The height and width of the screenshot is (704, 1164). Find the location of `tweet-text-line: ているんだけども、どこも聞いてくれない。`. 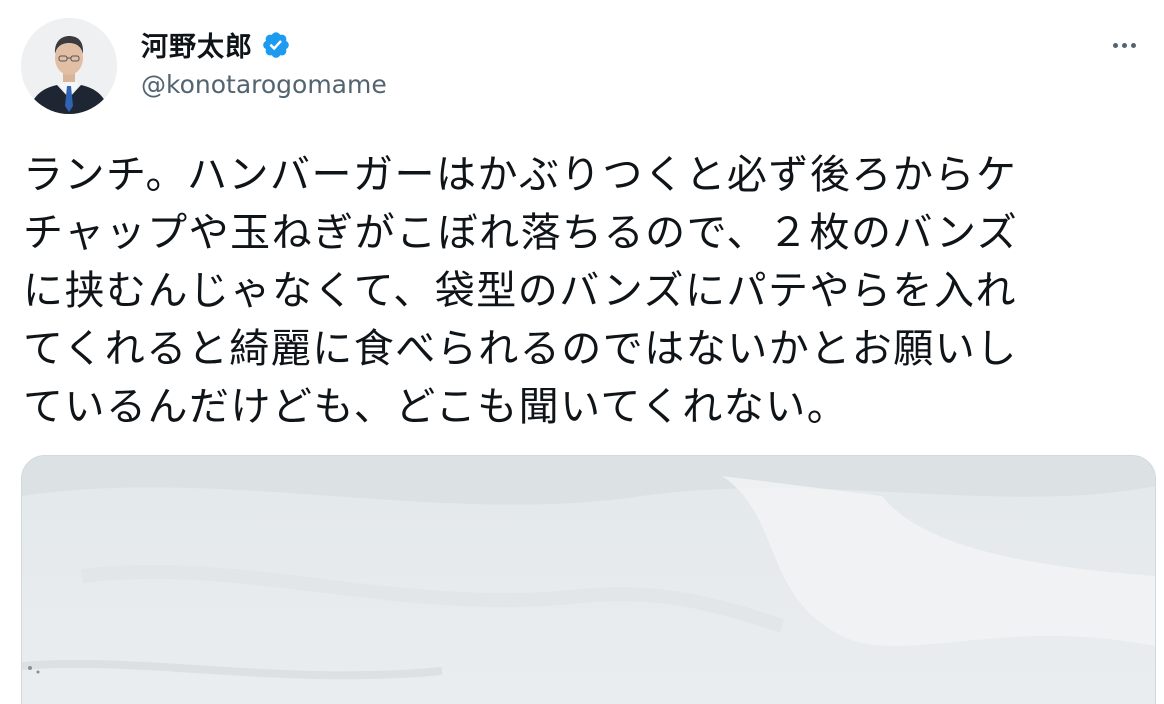

tweet-text-line: ているんだけども、どこも聞いてくれない。 is located at coordinates (436, 407).